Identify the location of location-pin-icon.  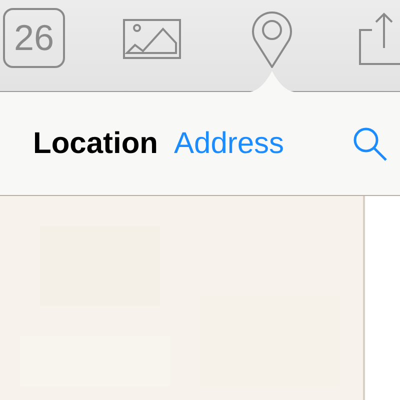
(272, 39).